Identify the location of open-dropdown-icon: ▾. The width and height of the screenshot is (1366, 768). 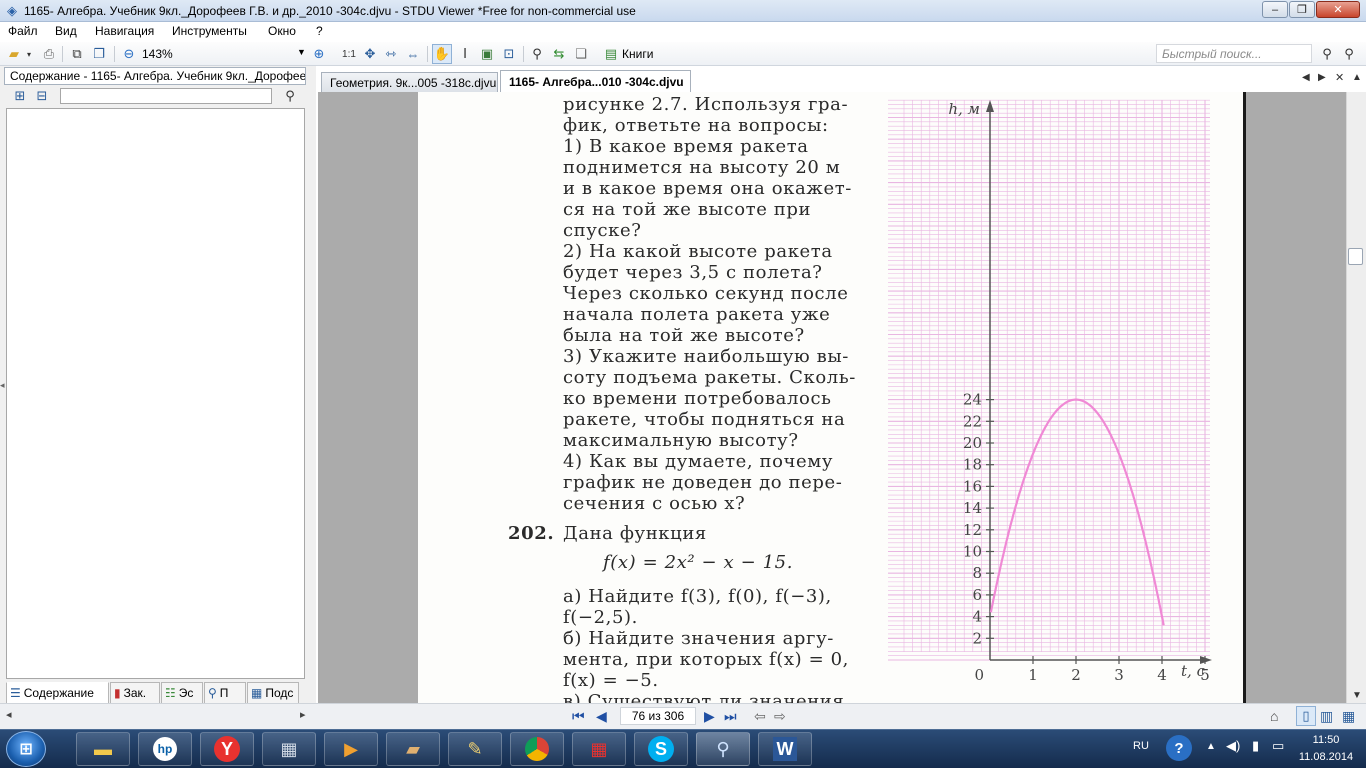
(29, 54).